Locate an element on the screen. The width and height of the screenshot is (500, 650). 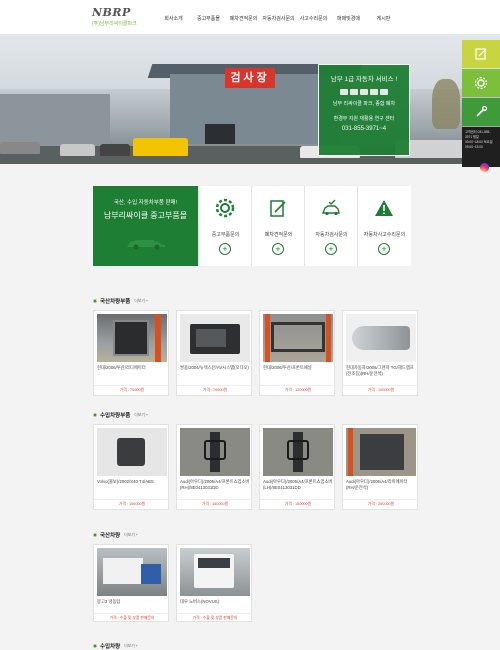
warning-icon is located at coordinates (384, 208).